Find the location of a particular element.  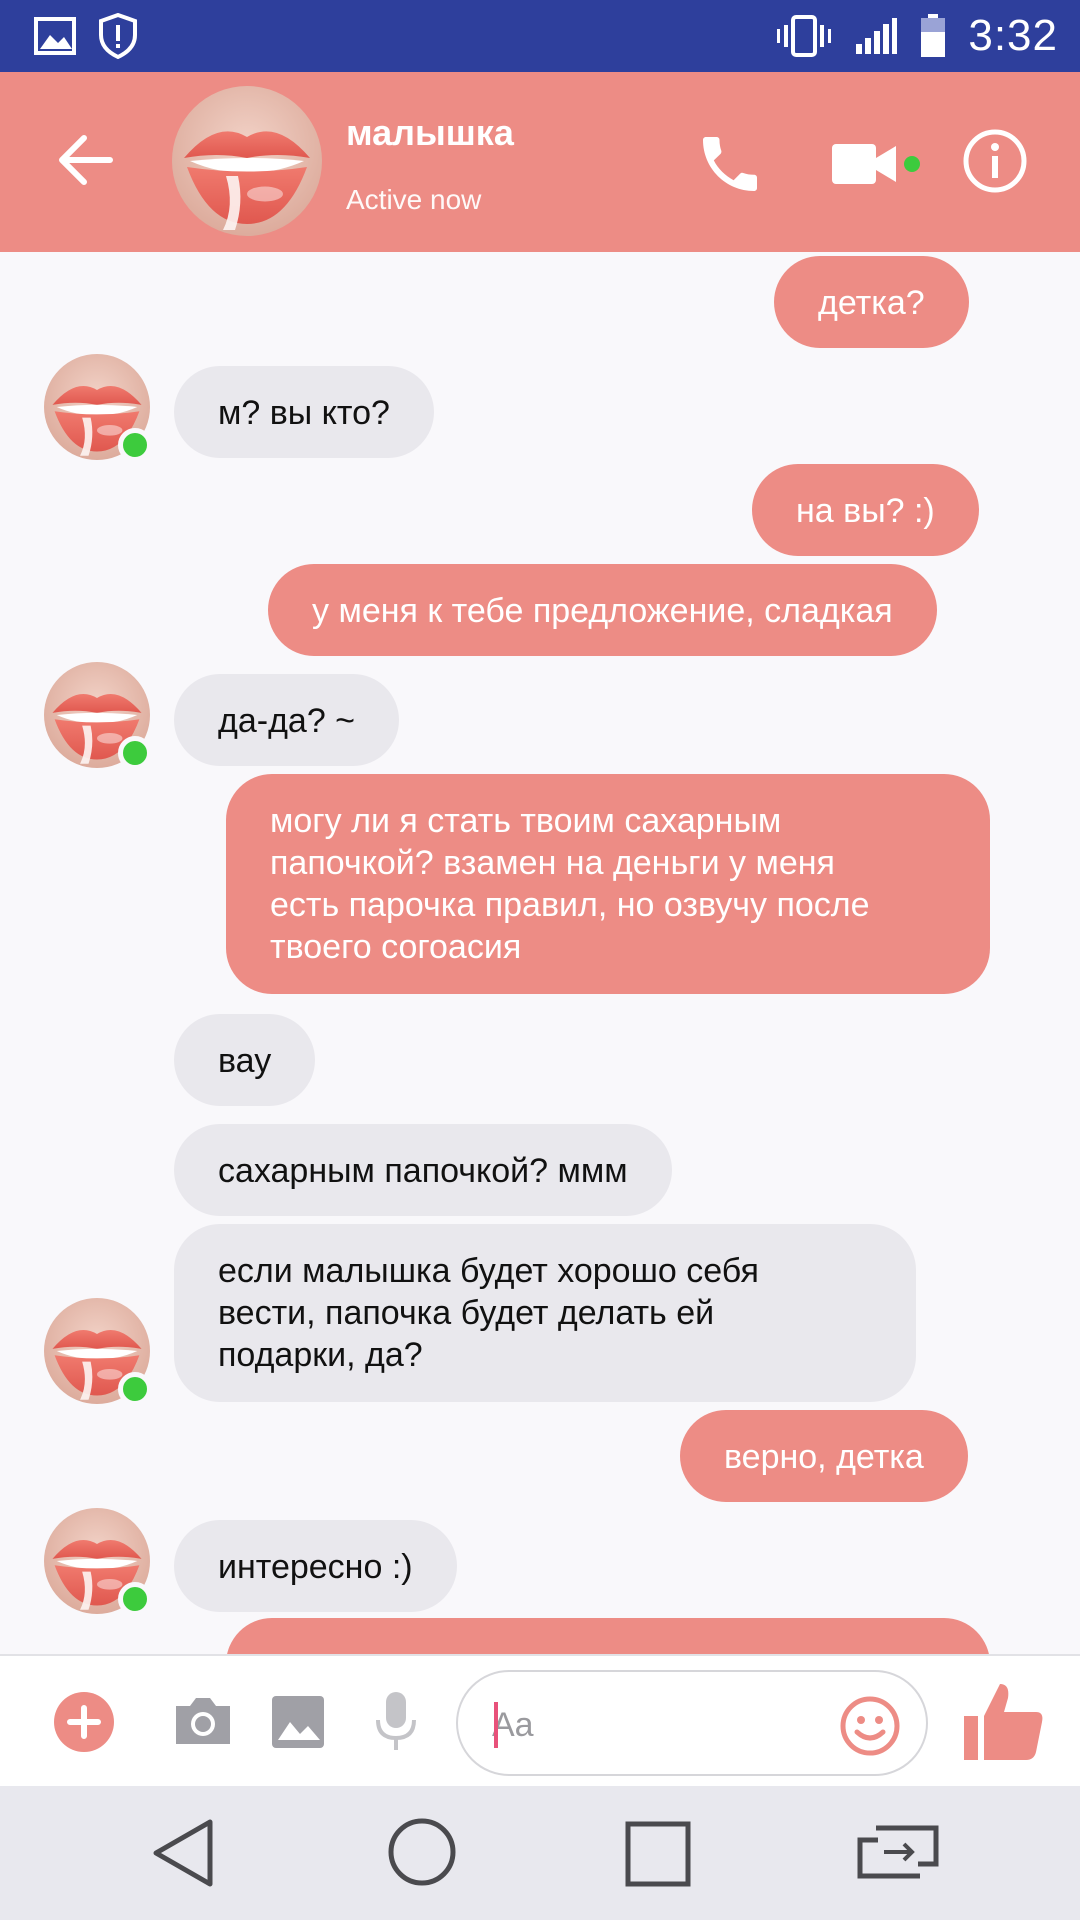

info-button is located at coordinates (995, 163).